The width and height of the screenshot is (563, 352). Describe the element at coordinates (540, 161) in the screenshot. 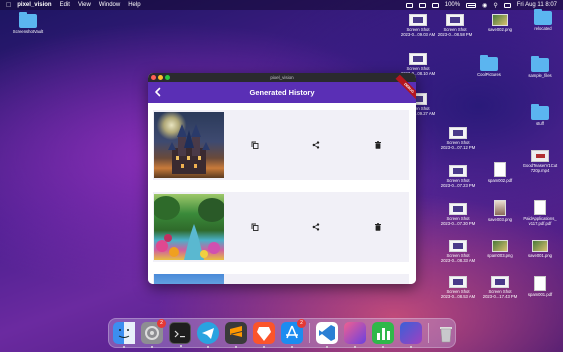

I see `desktop-icon-video: GoodTeaserV1Cut 720p.mp4` at that location.